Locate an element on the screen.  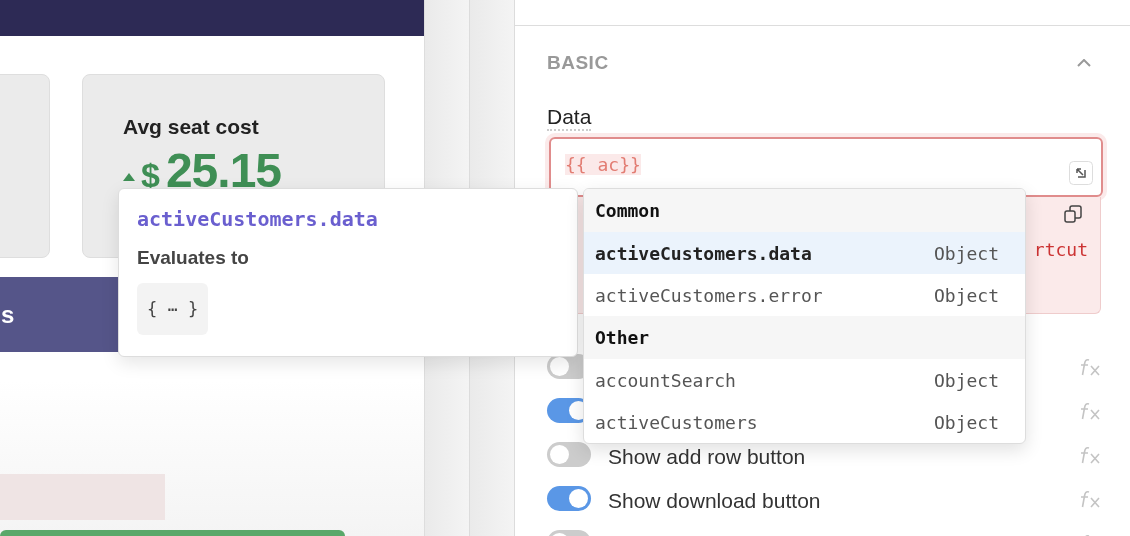
banner-text: s is located at coordinates (8, 314).